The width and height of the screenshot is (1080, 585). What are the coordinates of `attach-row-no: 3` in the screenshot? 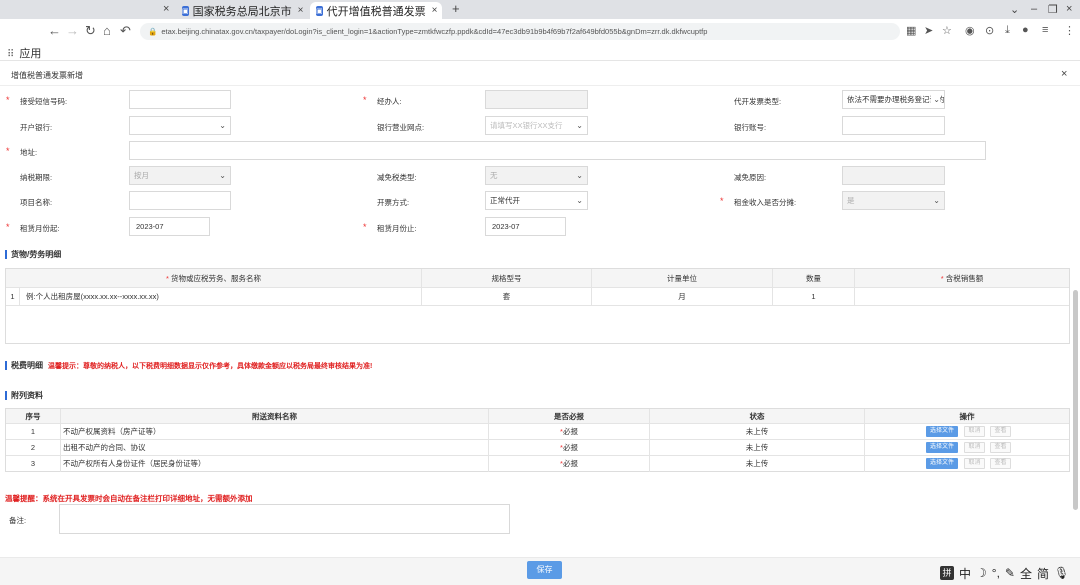 It's located at (33, 464).